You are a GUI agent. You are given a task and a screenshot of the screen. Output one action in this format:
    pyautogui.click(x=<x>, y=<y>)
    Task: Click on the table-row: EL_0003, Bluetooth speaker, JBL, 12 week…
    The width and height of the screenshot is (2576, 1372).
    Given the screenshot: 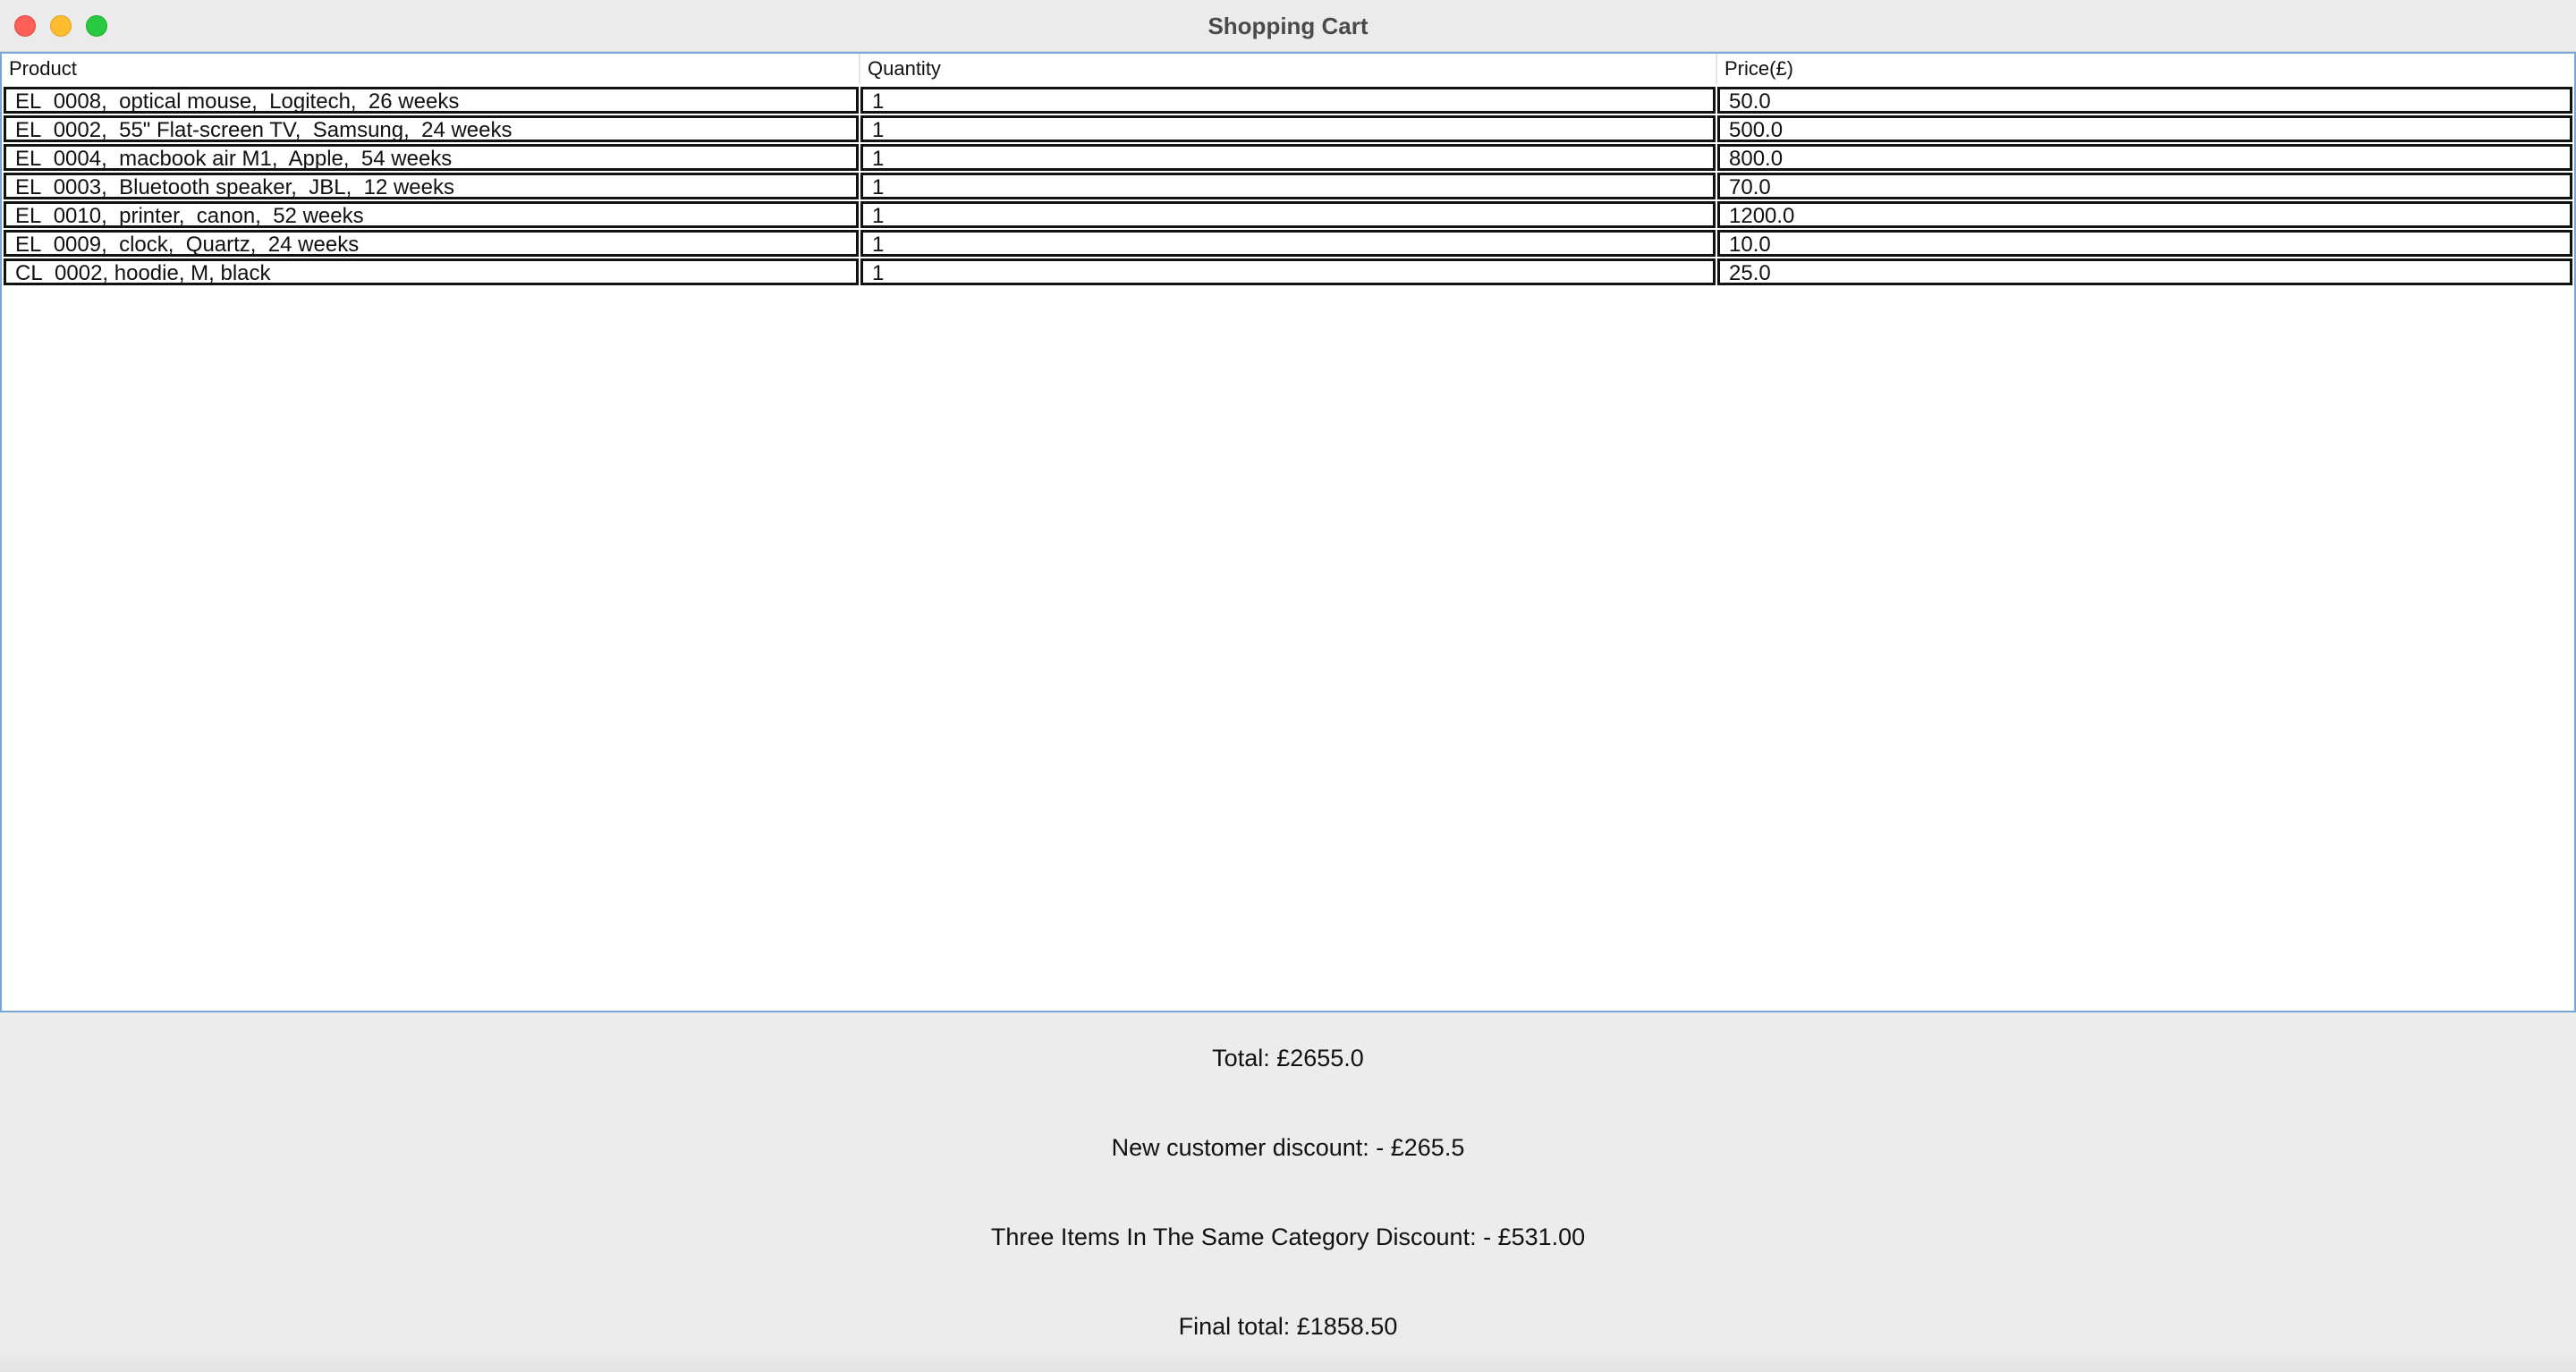 What is the action you would take?
    pyautogui.click(x=1288, y=186)
    